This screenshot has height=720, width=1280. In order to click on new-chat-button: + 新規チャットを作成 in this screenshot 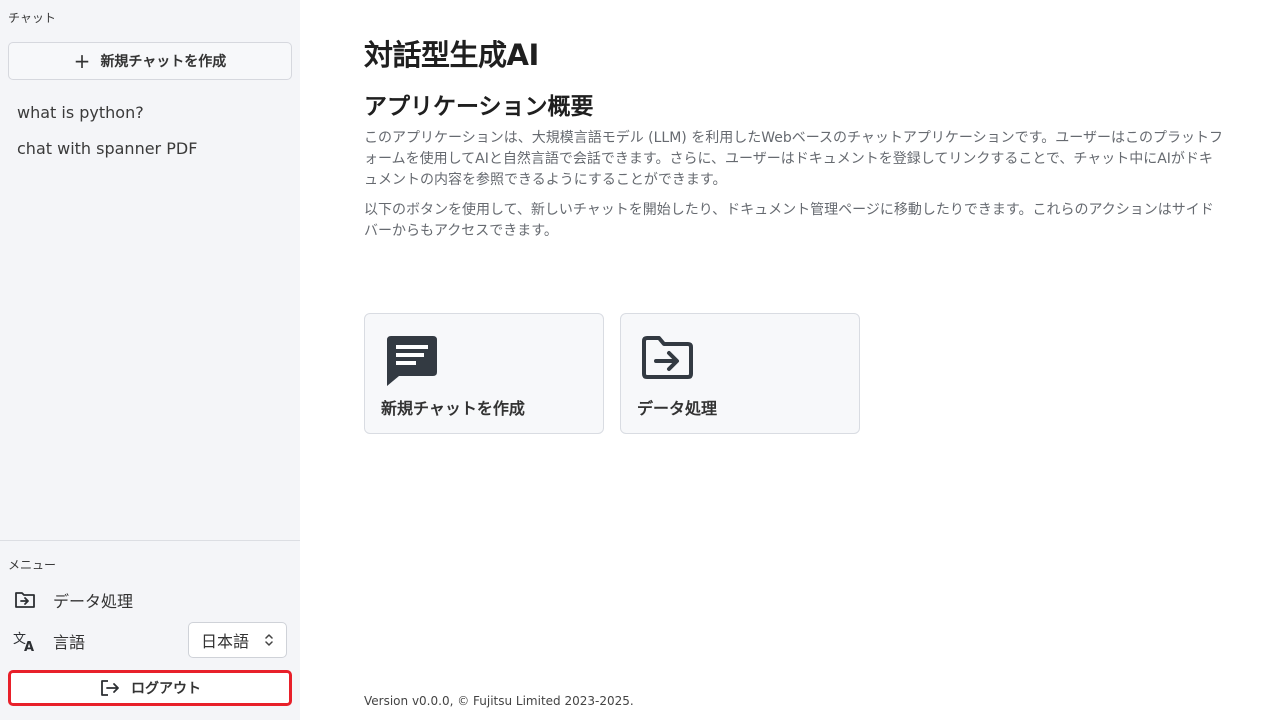, I will do `click(150, 61)`.